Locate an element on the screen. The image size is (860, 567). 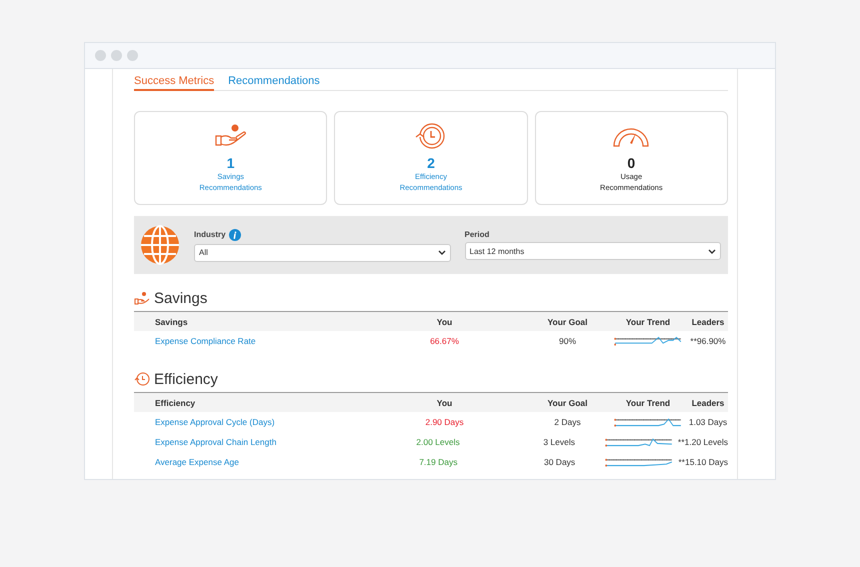
table-cell-text: 30 Days is located at coordinates (559, 462).